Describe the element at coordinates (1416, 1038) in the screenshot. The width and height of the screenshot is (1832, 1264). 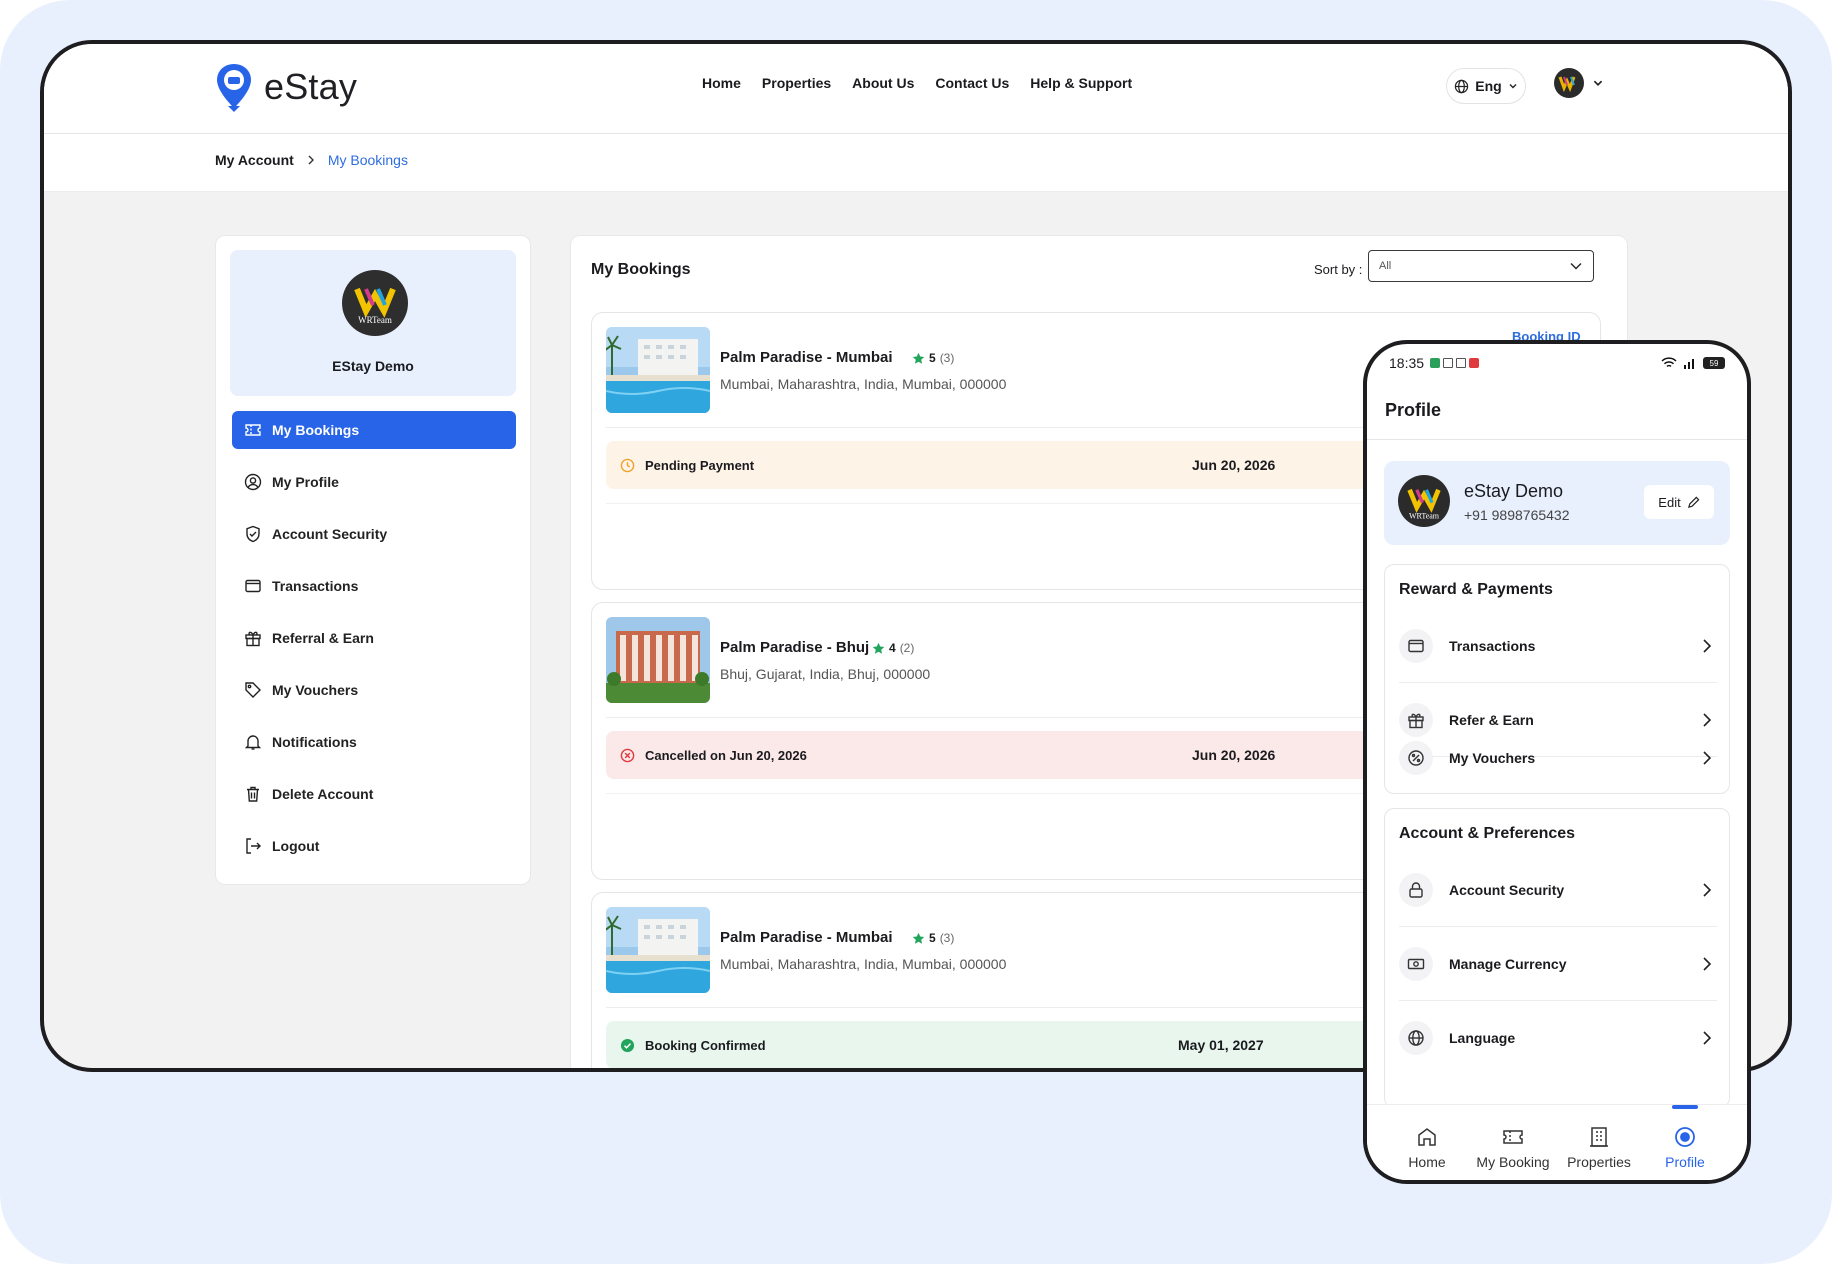
I see `globe-icon` at that location.